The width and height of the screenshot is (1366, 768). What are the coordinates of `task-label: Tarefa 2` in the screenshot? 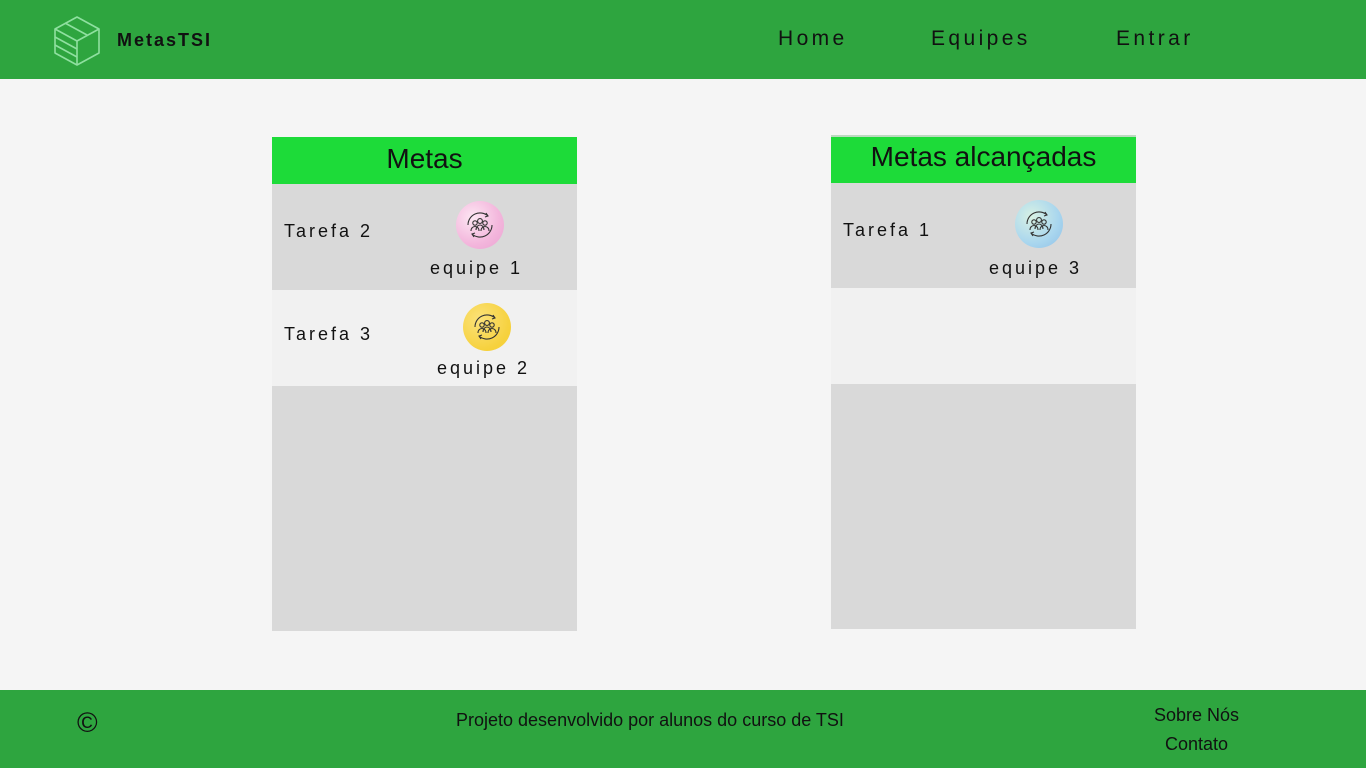 It's located at (329, 231).